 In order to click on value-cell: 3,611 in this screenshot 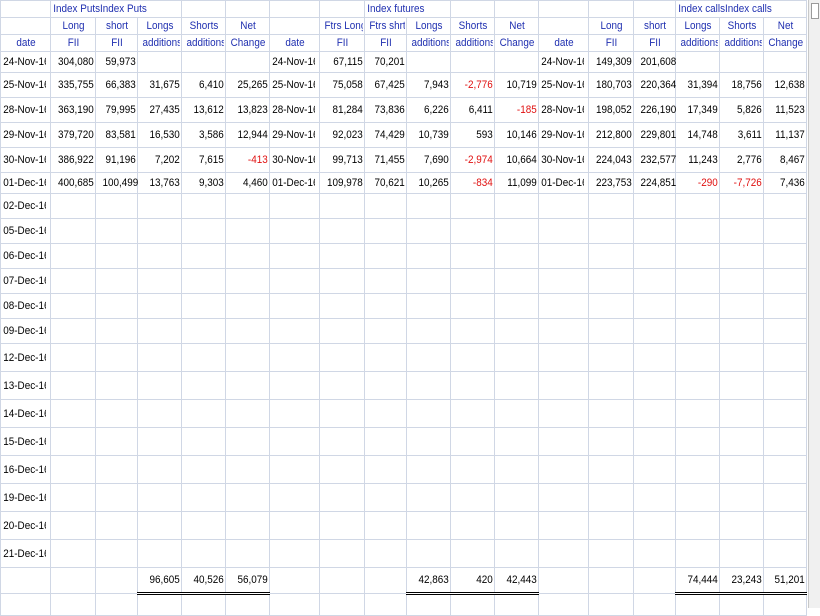, I will do `click(743, 135)`.